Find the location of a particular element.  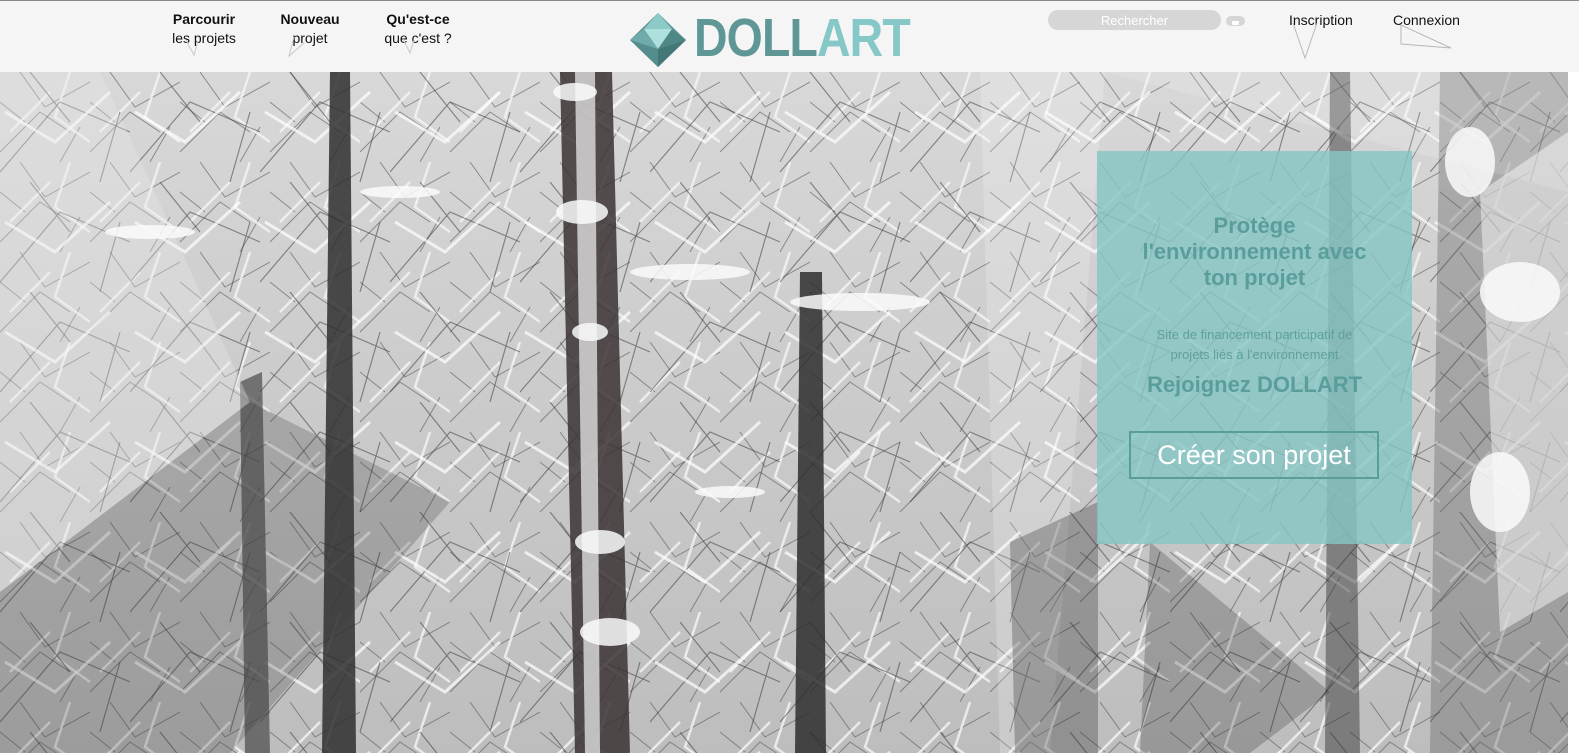

nav-browse-line2: les projets is located at coordinates (204, 38).